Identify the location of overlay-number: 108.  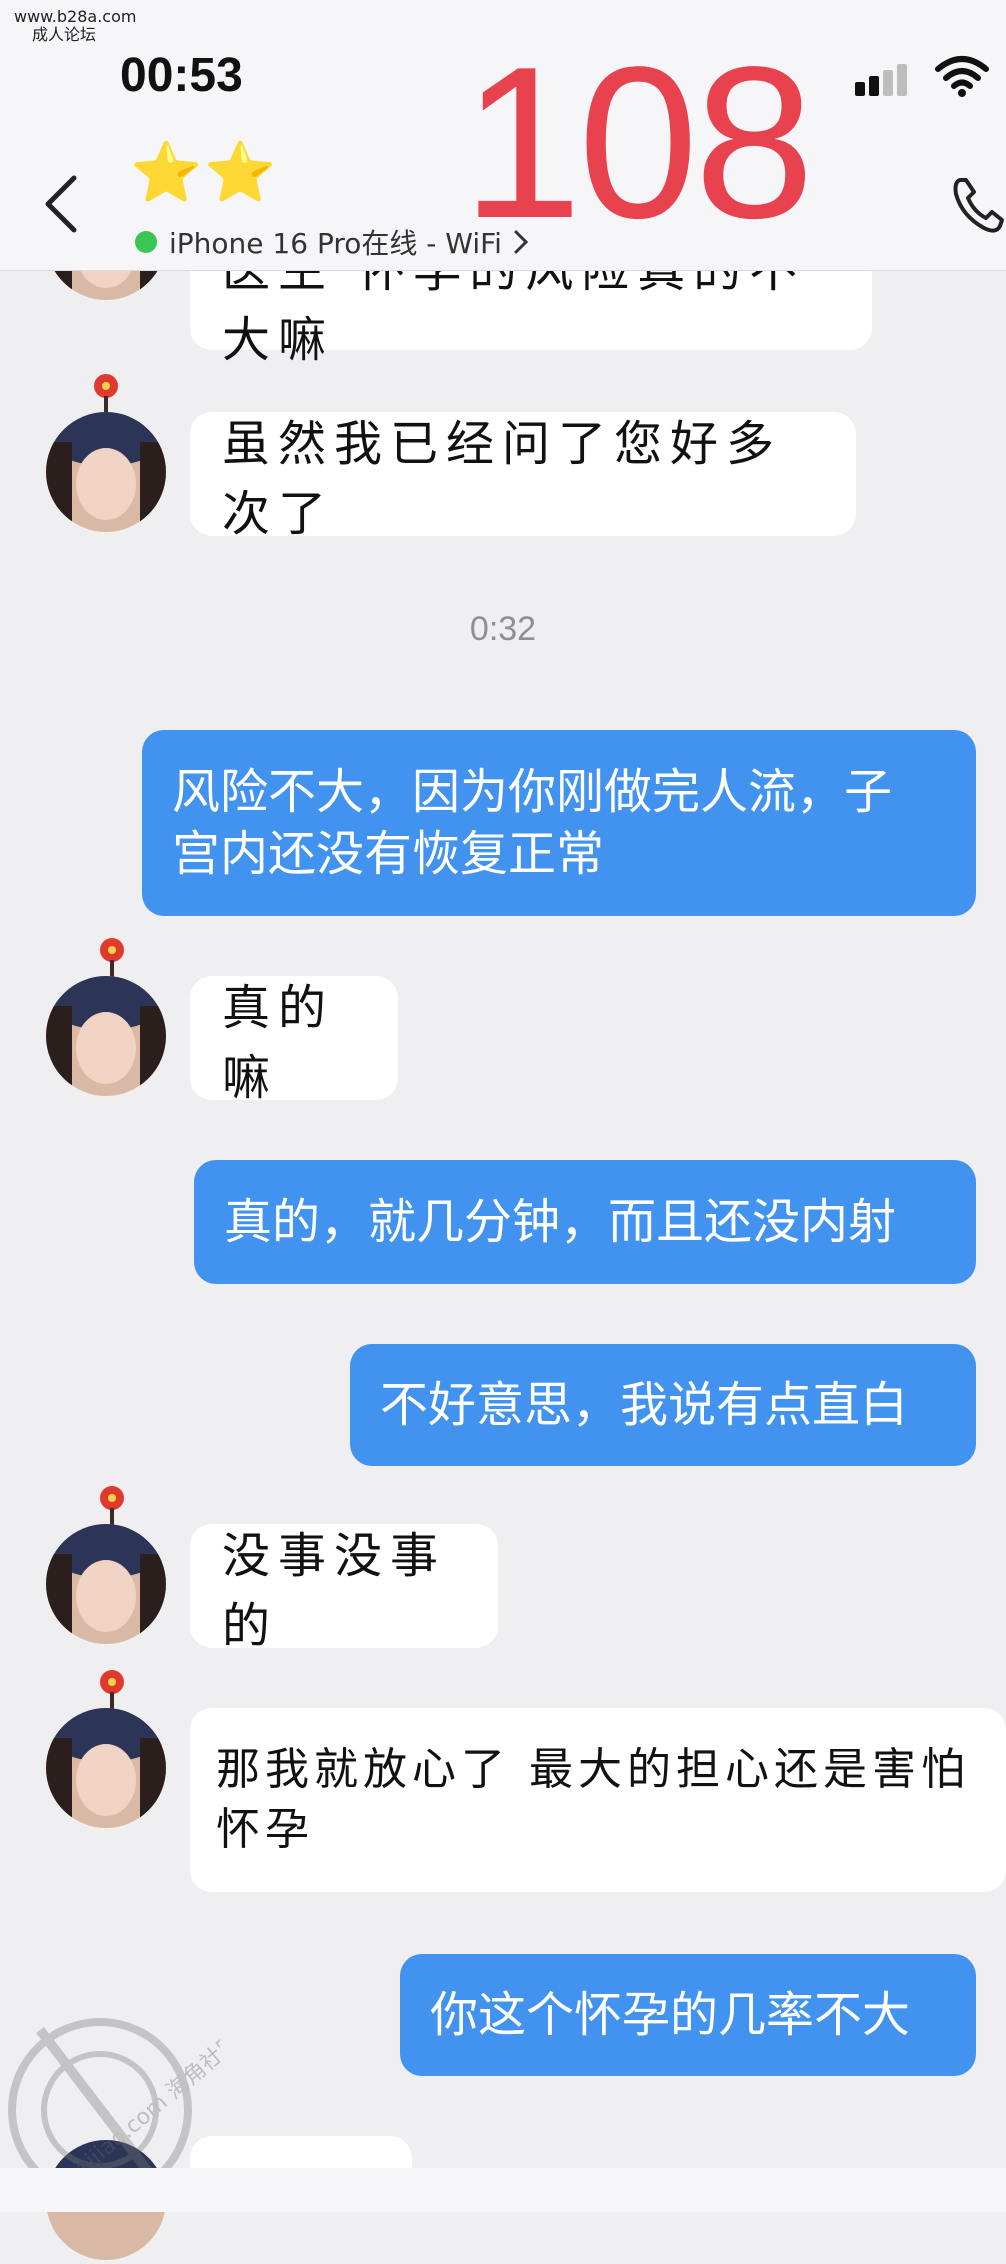
(638, 142).